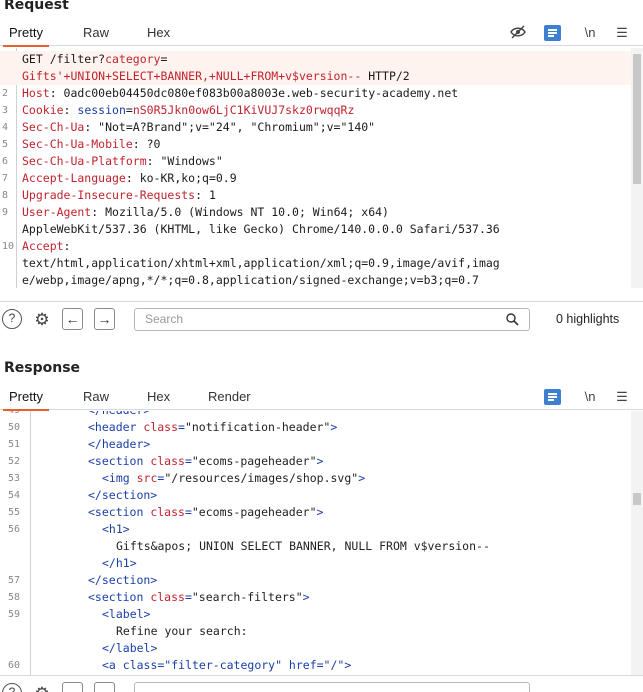 This screenshot has height=692, width=643. Describe the element at coordinates (43, 246) in the screenshot. I see `header-key: Accept` at that location.